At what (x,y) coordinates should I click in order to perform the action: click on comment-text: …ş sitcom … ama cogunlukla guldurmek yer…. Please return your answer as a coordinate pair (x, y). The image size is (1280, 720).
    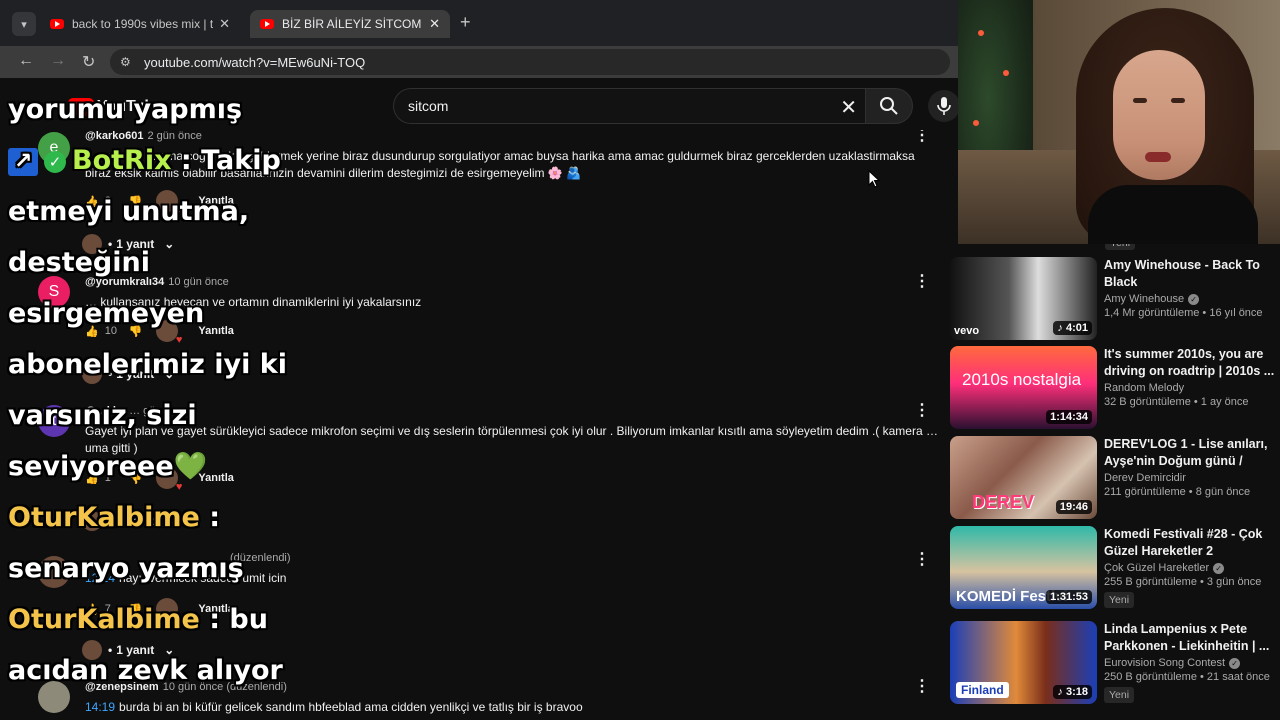
    Looking at the image, I should click on (500, 164).